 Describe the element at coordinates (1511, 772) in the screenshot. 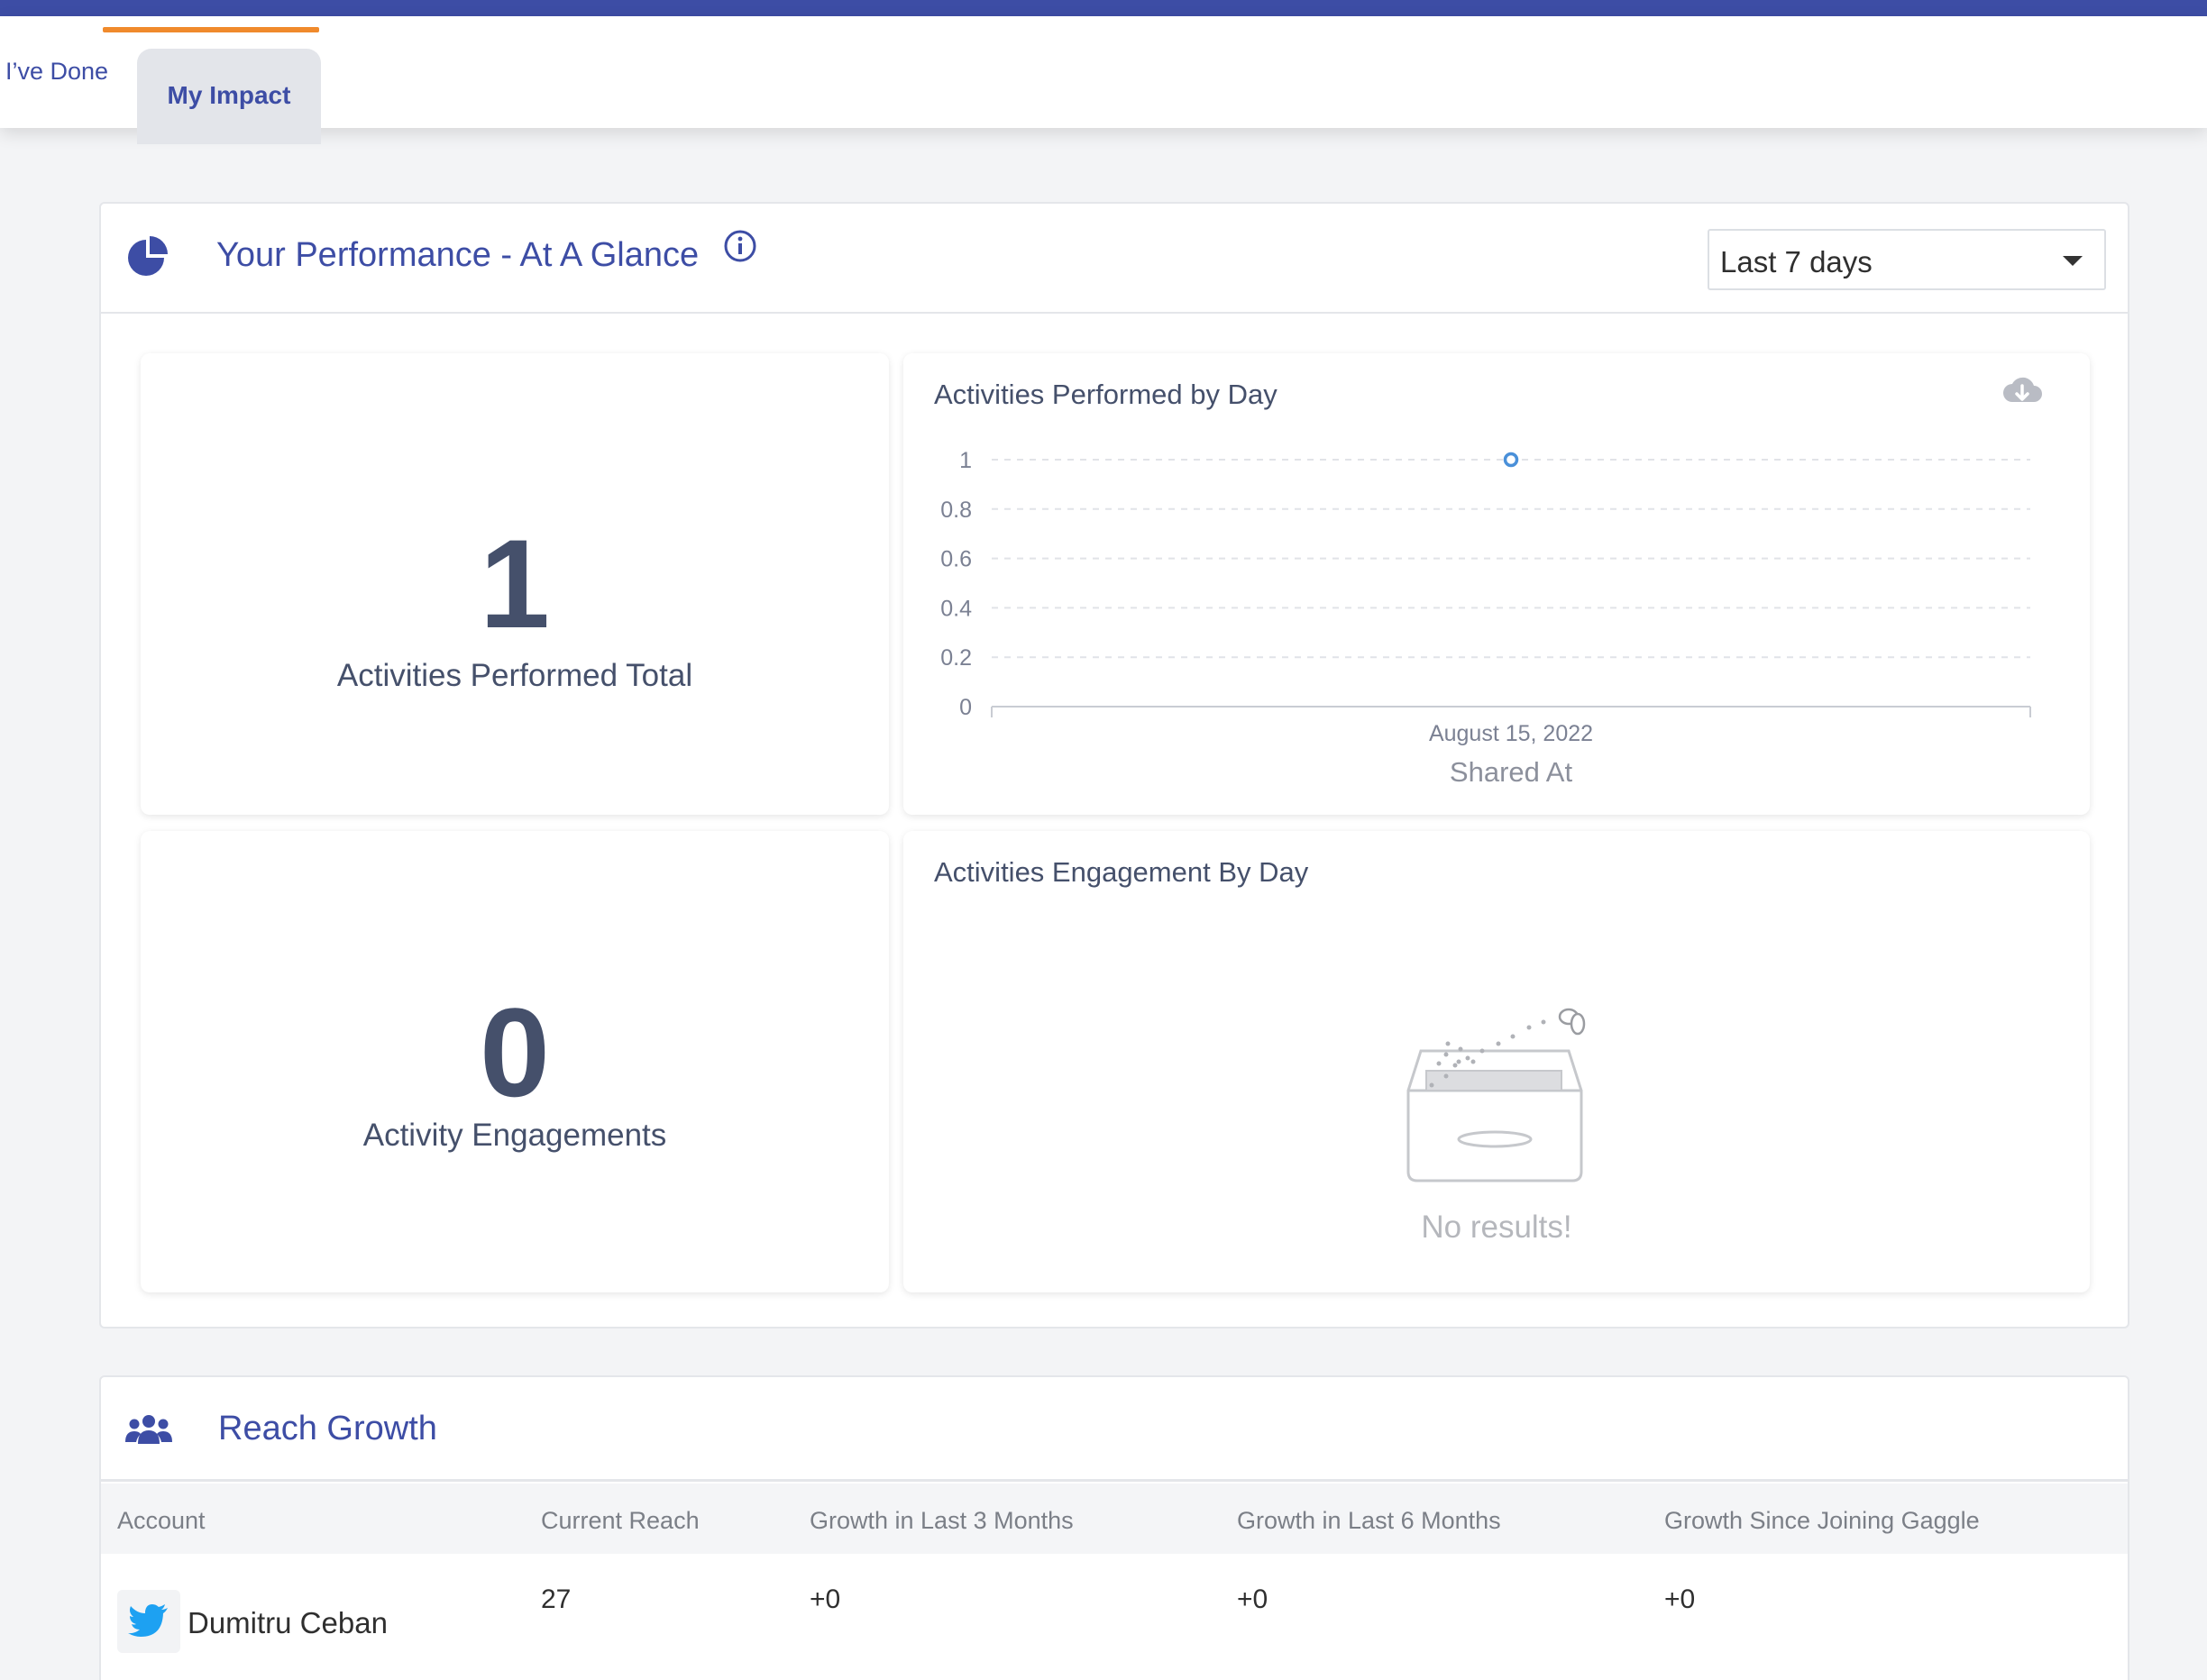

I see `x-axis-title: Shared At` at that location.